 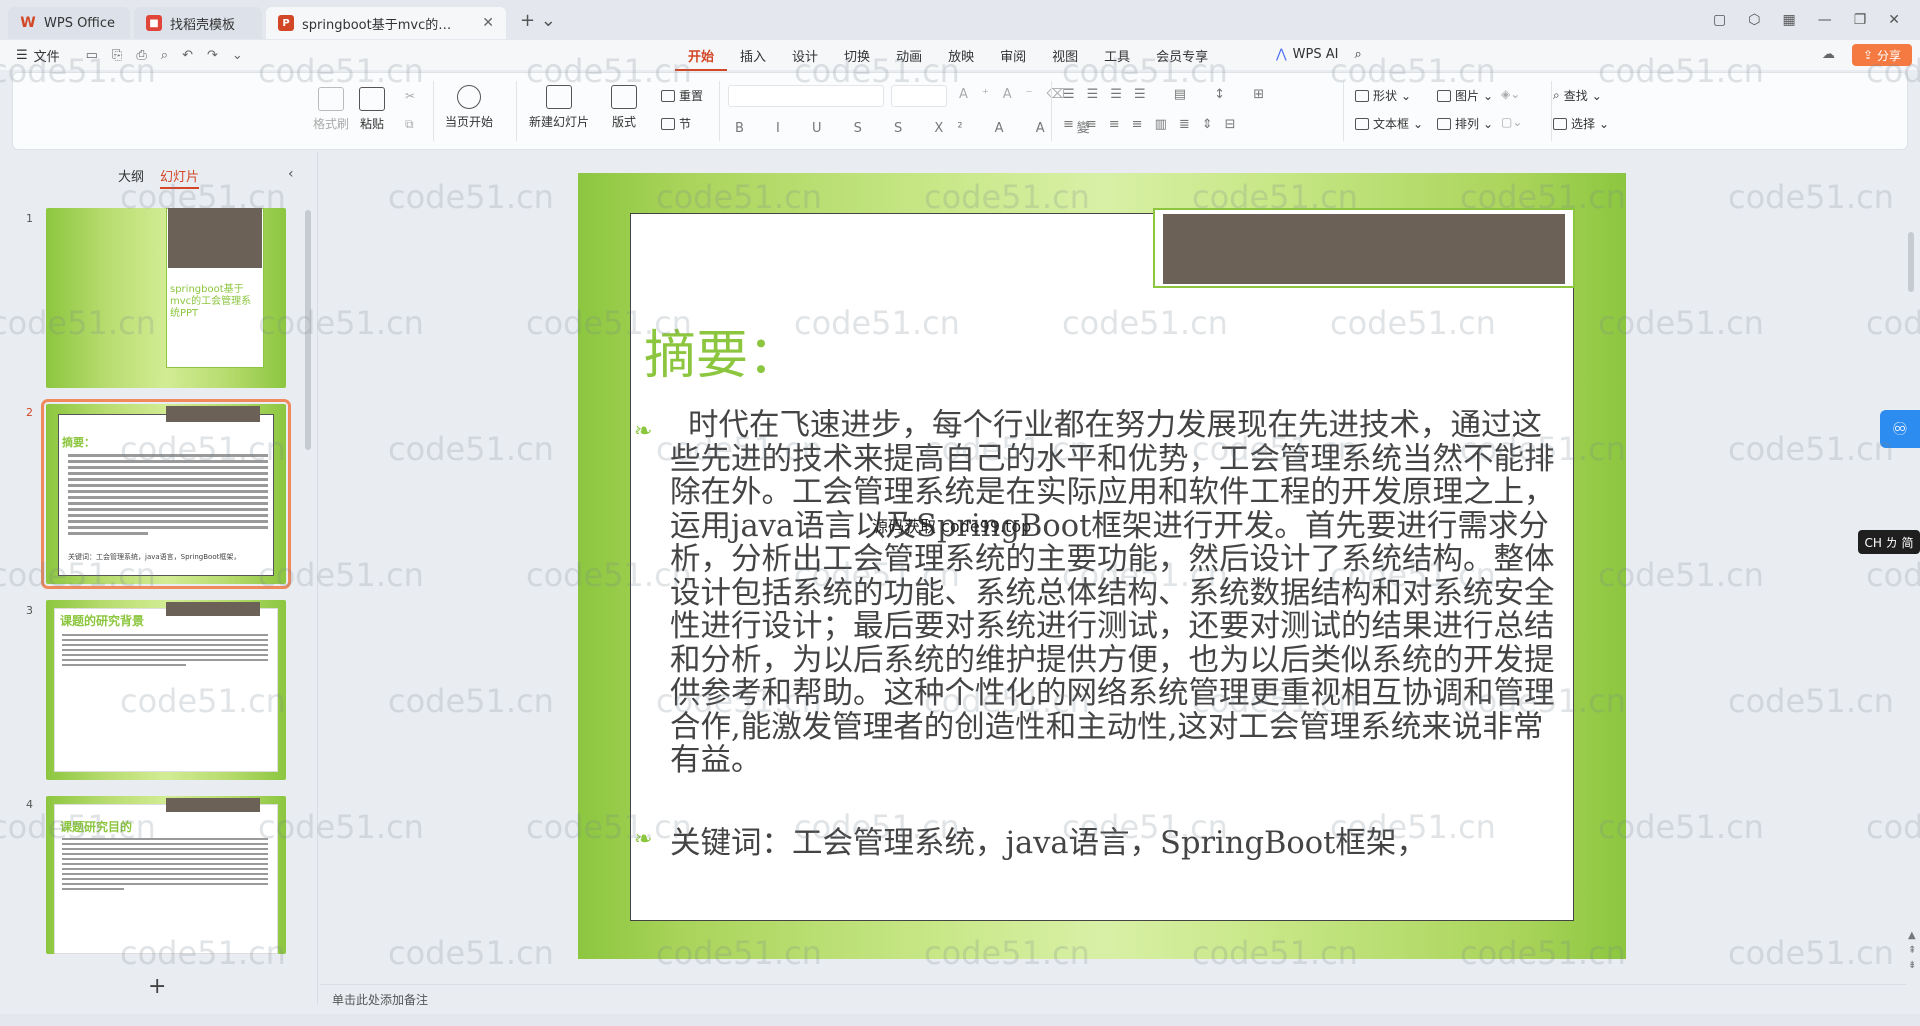 I want to click on shape-button: 形状 ⌄, so click(x=1383, y=95).